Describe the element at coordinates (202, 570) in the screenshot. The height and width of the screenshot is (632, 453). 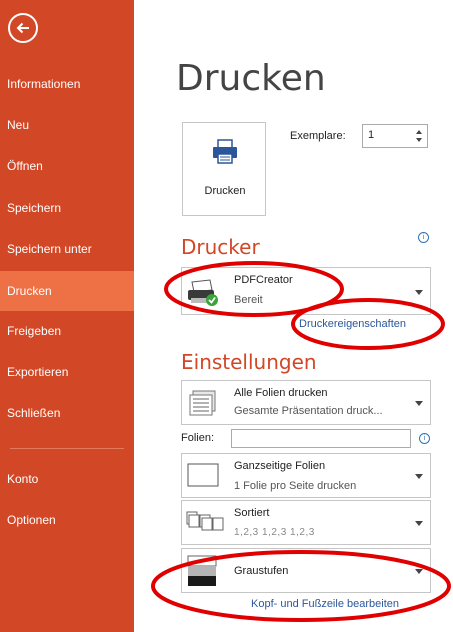
I see `grayscale-icon` at that location.